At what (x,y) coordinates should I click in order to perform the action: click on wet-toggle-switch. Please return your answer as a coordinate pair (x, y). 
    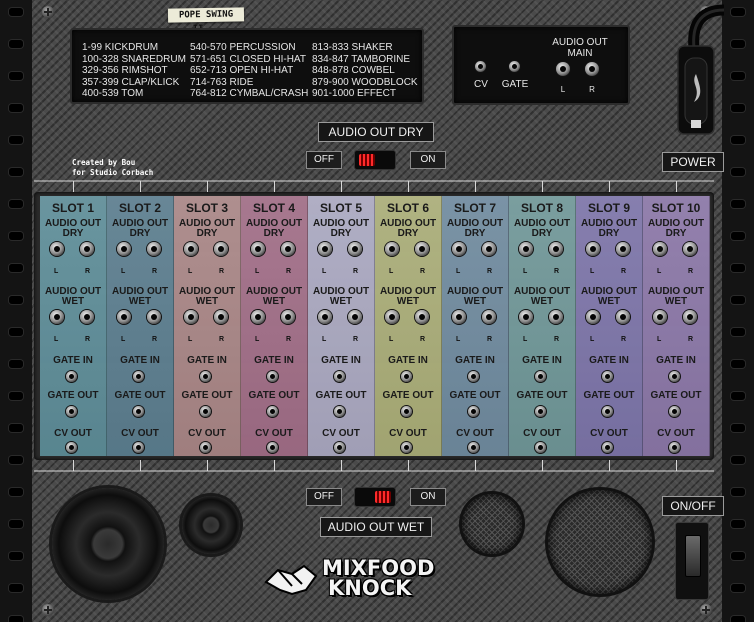
    Looking at the image, I should click on (375, 497).